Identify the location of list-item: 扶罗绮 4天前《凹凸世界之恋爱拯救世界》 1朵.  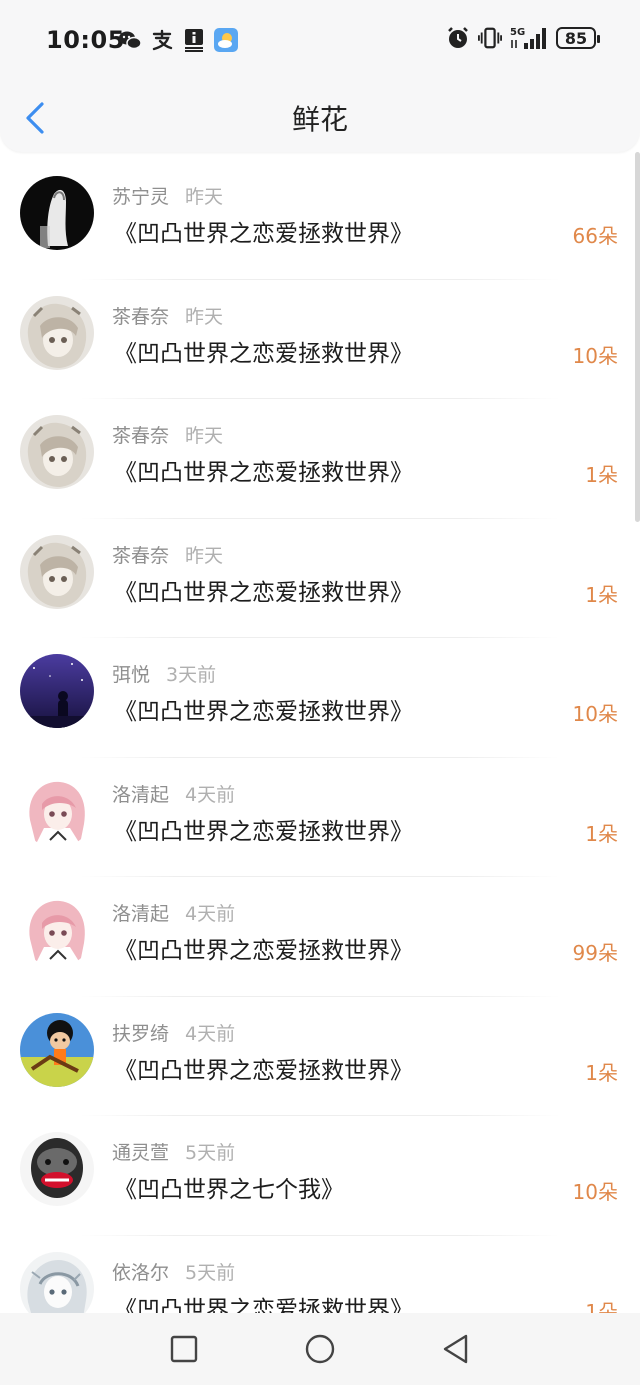
(320, 1056).